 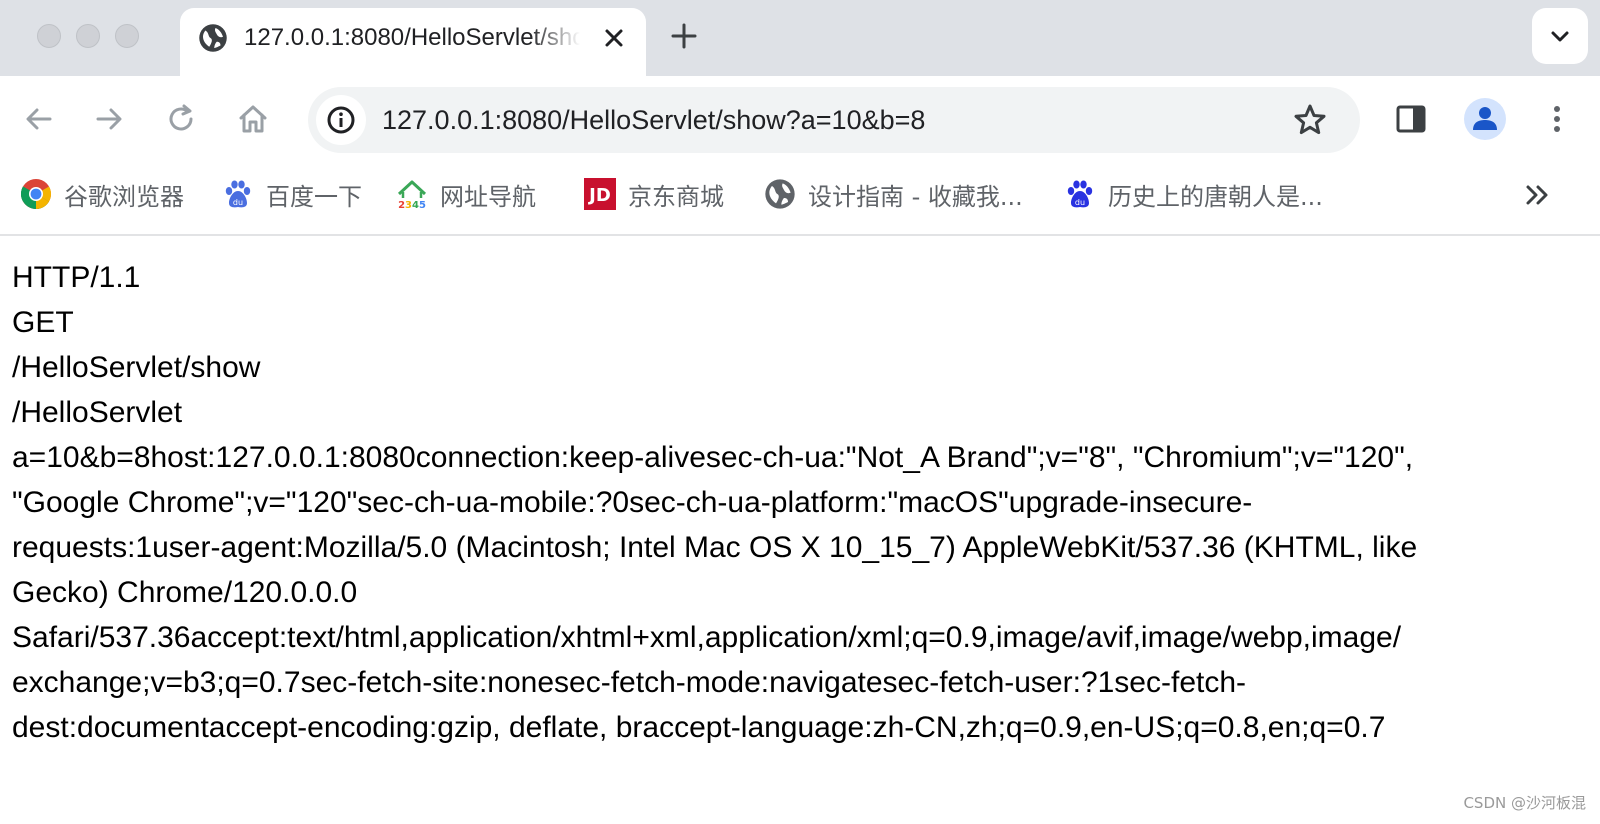 I want to click on bookmark-label: 京东商城, so click(x=676, y=196).